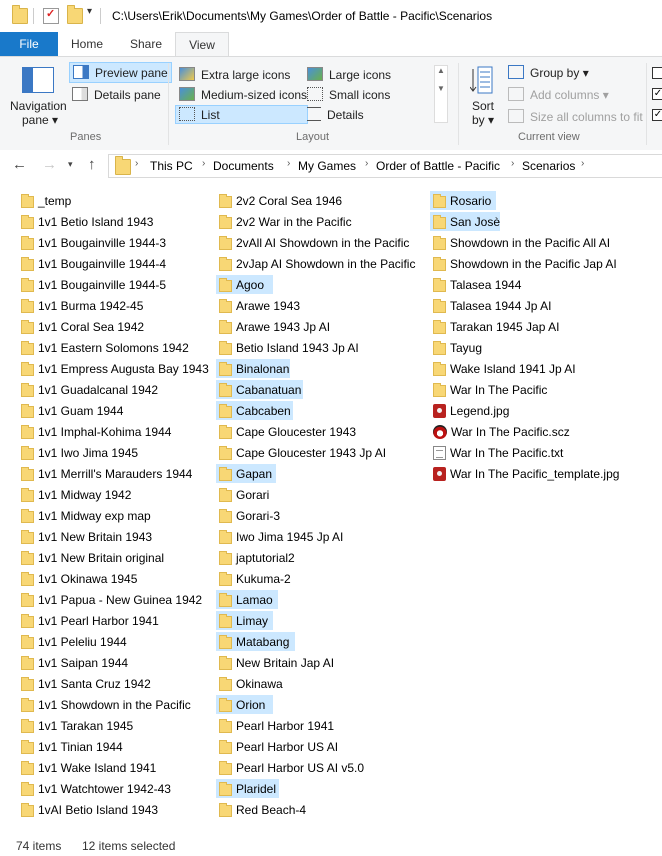 The width and height of the screenshot is (662, 856). I want to click on folder-item: Tayug, so click(456, 347).